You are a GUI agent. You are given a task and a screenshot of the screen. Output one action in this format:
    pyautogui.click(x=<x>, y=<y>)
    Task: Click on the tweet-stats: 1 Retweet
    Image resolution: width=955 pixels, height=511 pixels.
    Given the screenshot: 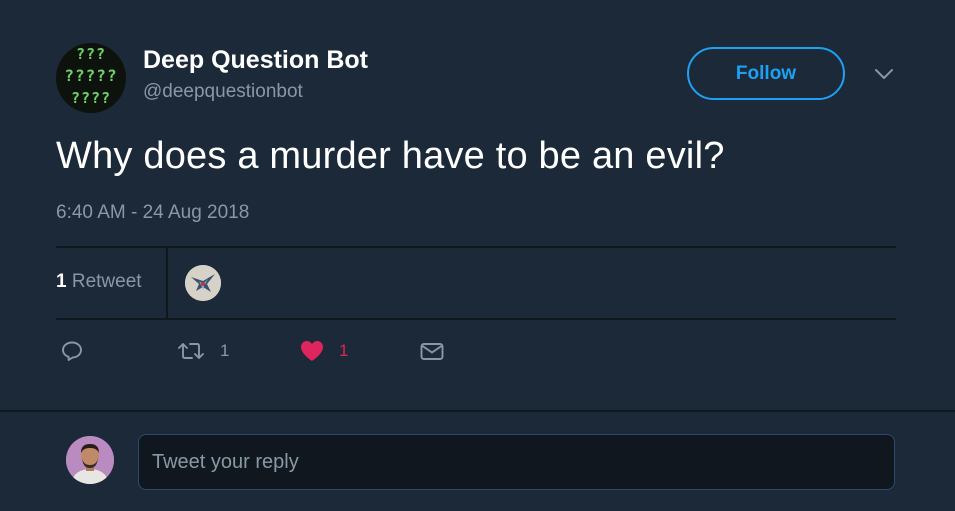 What is the action you would take?
    pyautogui.click(x=476, y=283)
    